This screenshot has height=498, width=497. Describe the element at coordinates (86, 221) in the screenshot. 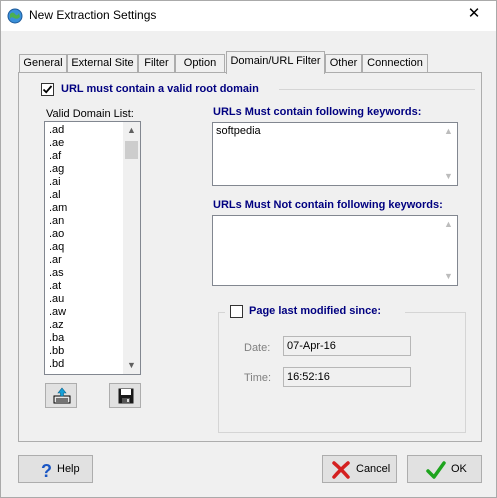

I see `domain-list-item: .an` at that location.